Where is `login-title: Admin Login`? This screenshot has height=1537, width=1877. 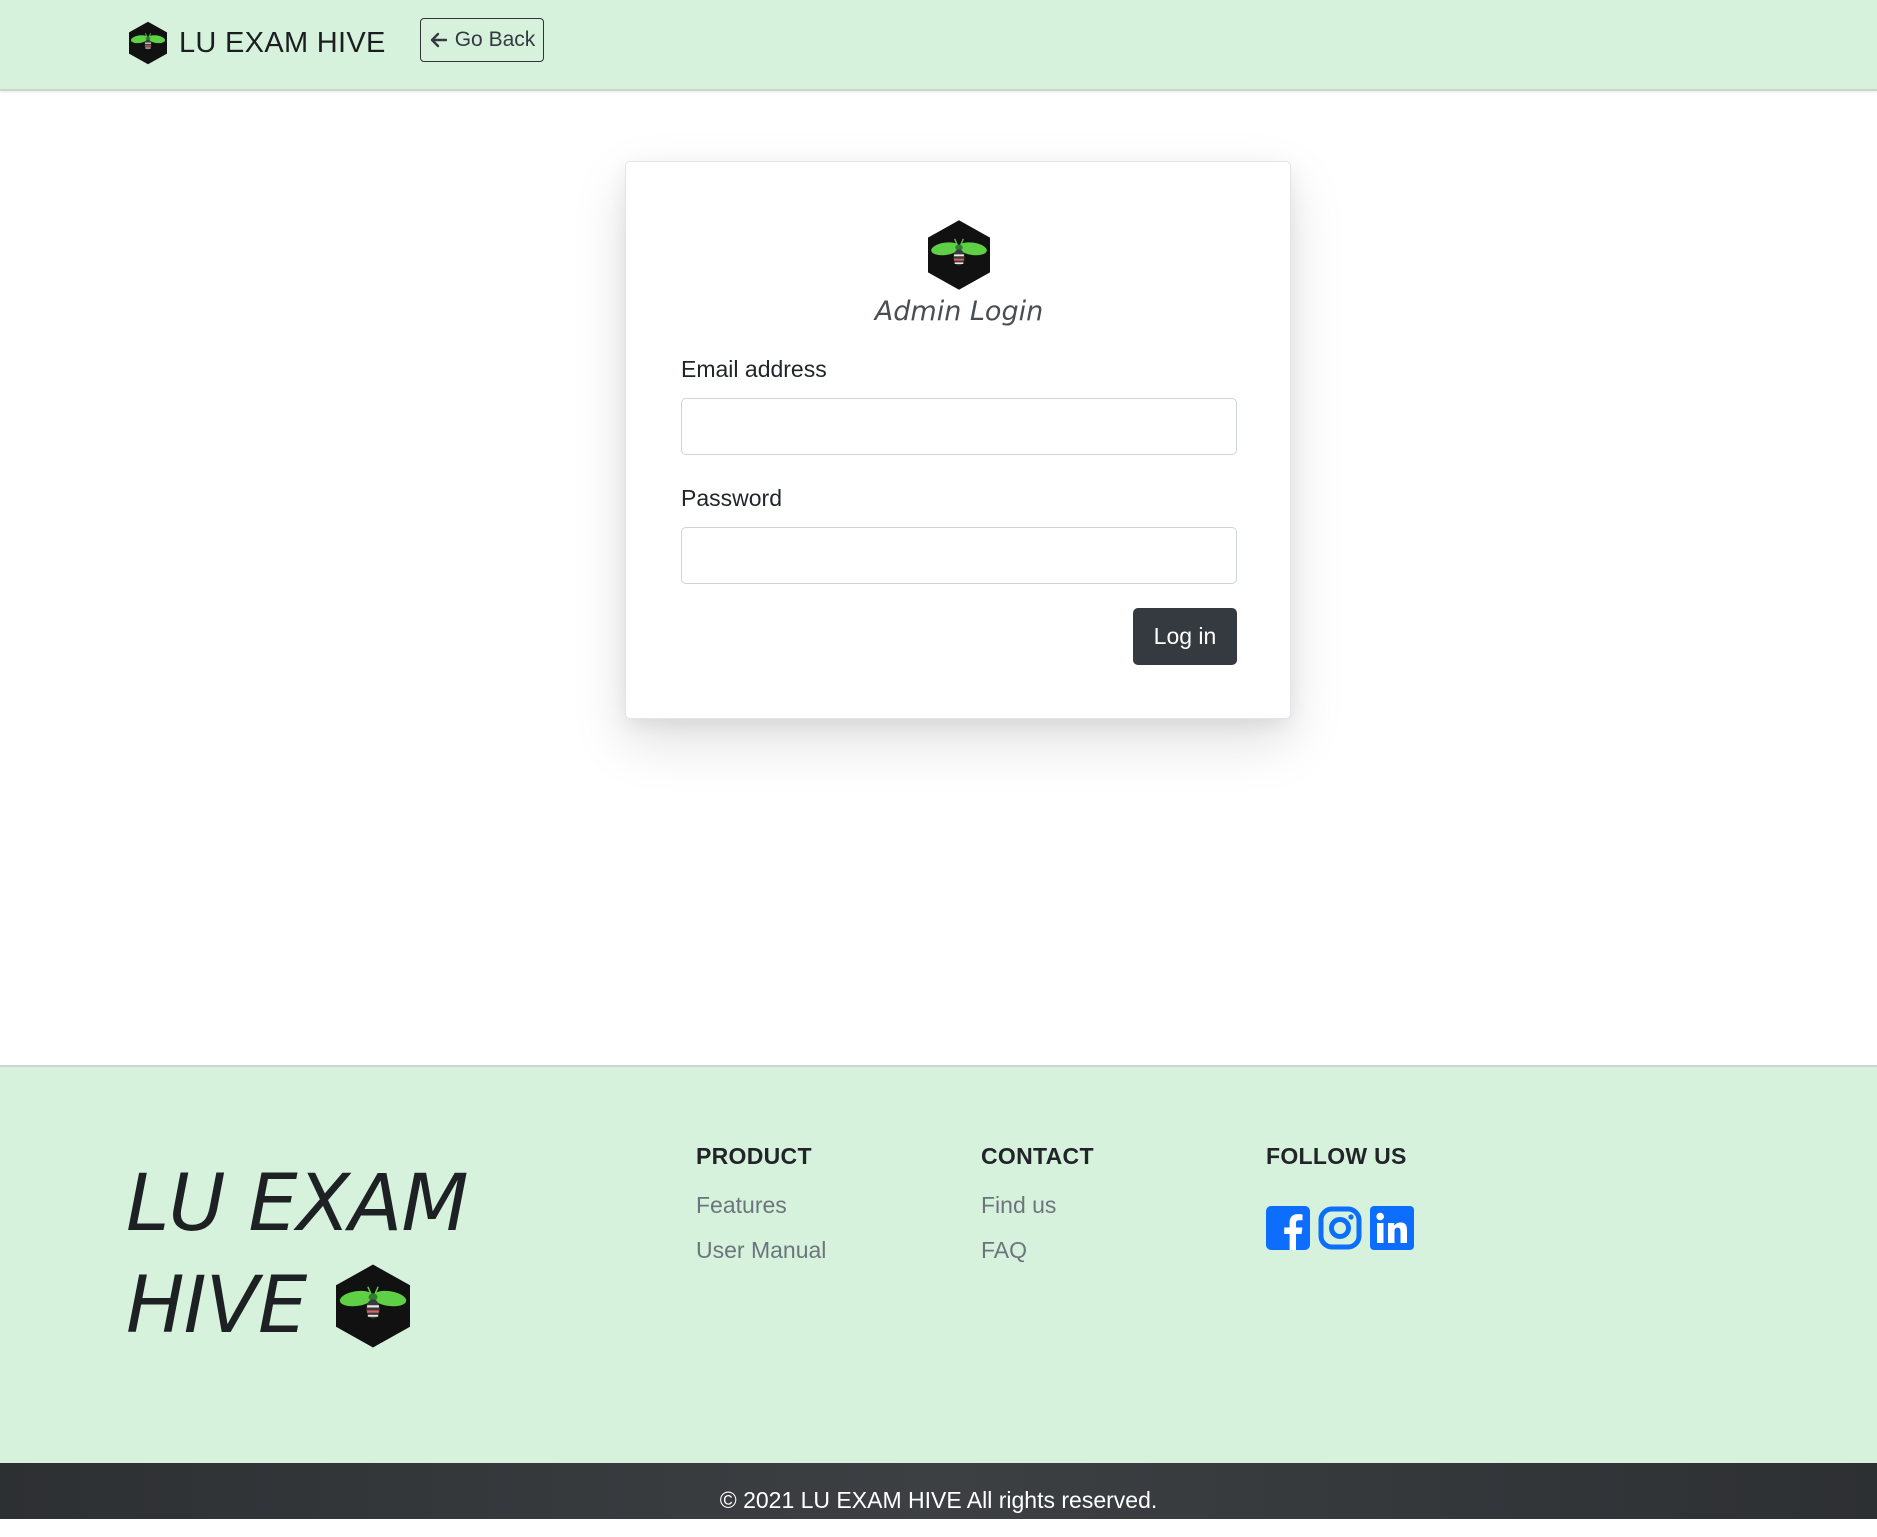
login-title: Admin Login is located at coordinates (959, 311).